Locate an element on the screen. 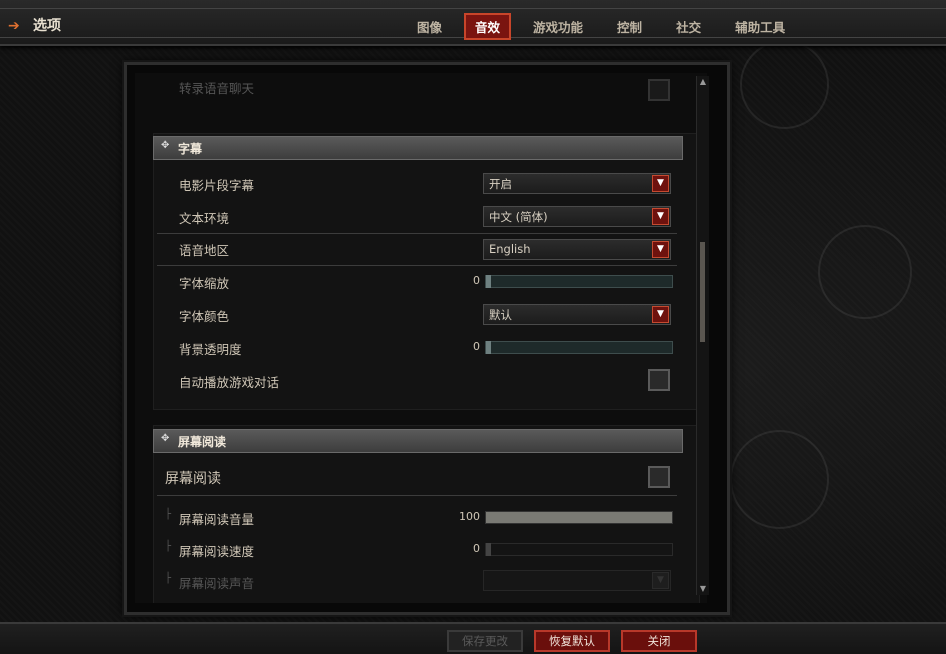 Image resolution: width=946 pixels, height=654 pixels. background-rune-circle-lower is located at coordinates (779, 479).